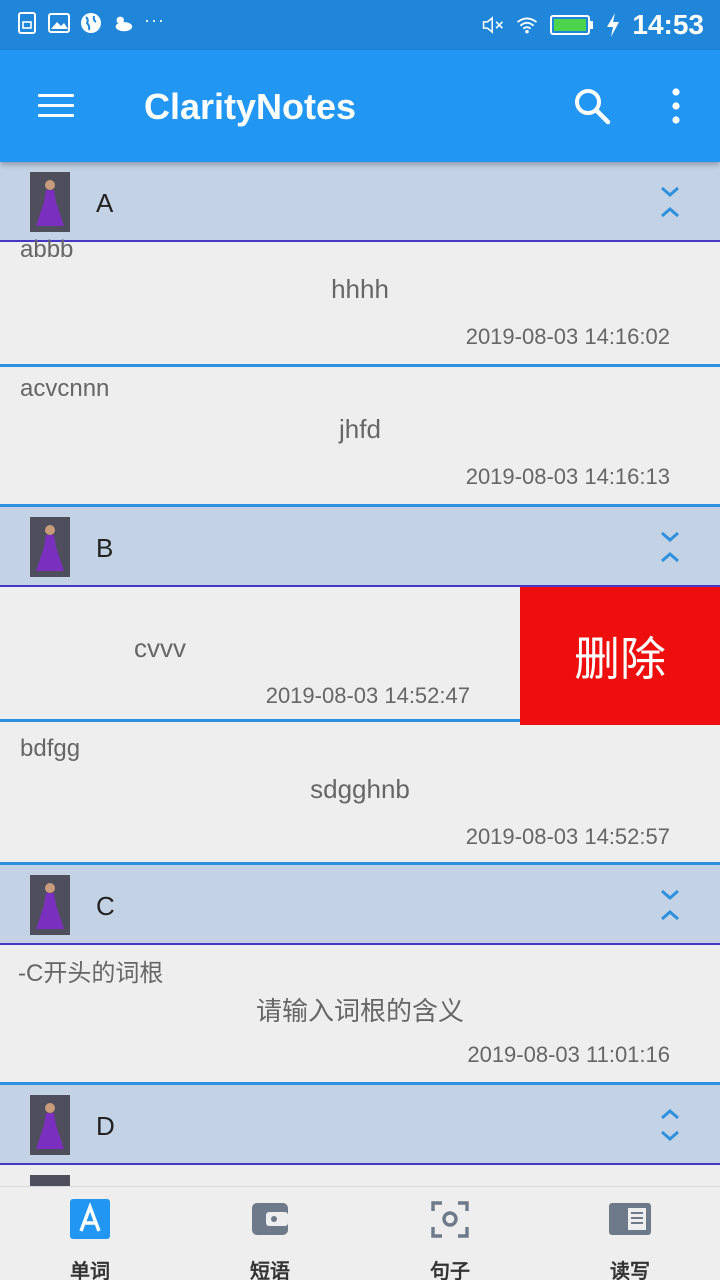  Describe the element at coordinates (50, 748) in the screenshot. I see `item-word: bdfgg` at that location.